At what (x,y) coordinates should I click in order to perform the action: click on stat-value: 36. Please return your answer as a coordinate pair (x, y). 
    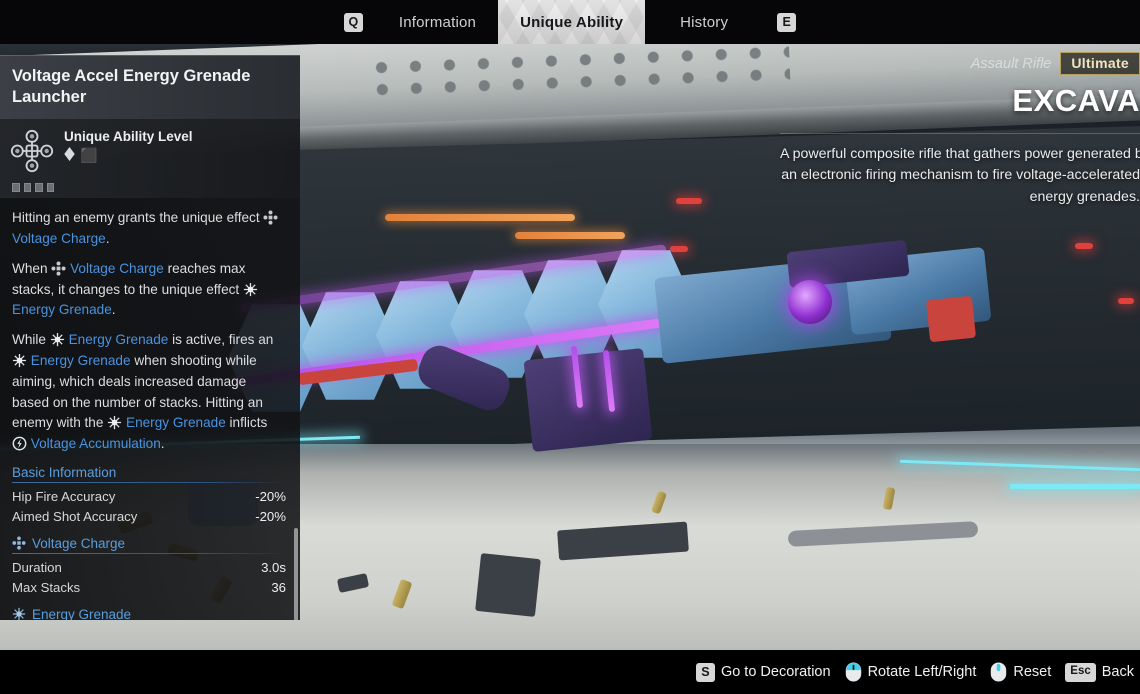
    Looking at the image, I should click on (278, 587).